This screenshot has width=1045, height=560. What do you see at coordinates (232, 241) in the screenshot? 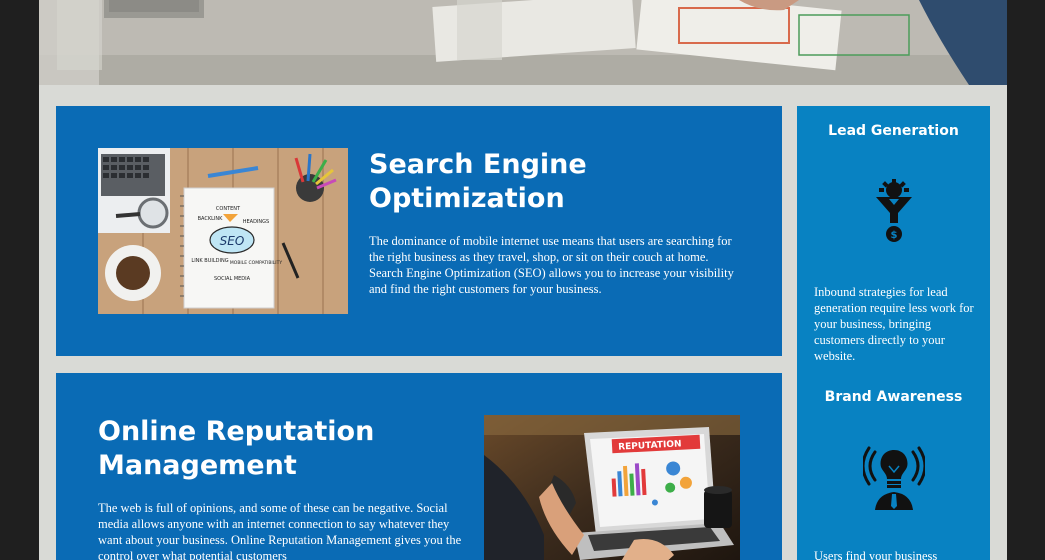
I see `seo-image-label: SEO` at bounding box center [232, 241].